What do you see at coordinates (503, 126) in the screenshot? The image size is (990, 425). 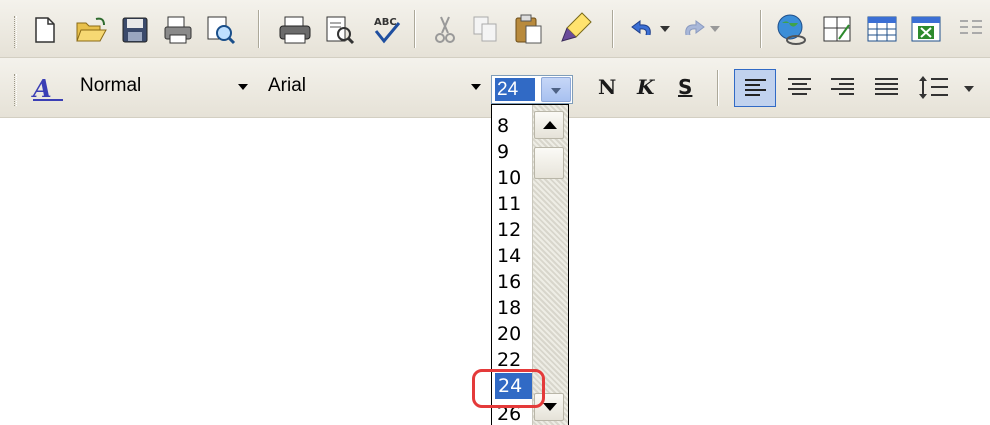 I see `list-item: 8` at bounding box center [503, 126].